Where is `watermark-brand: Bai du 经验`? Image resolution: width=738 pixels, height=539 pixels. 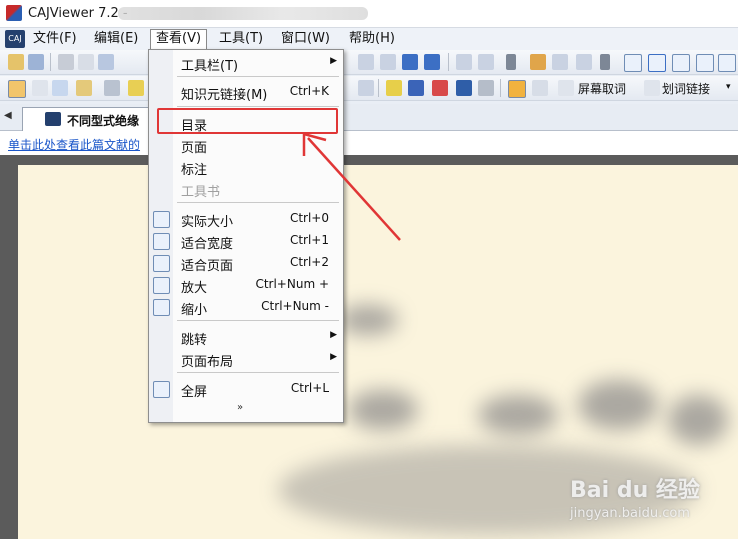
watermark-brand: Bai du 经验 is located at coordinates (635, 490).